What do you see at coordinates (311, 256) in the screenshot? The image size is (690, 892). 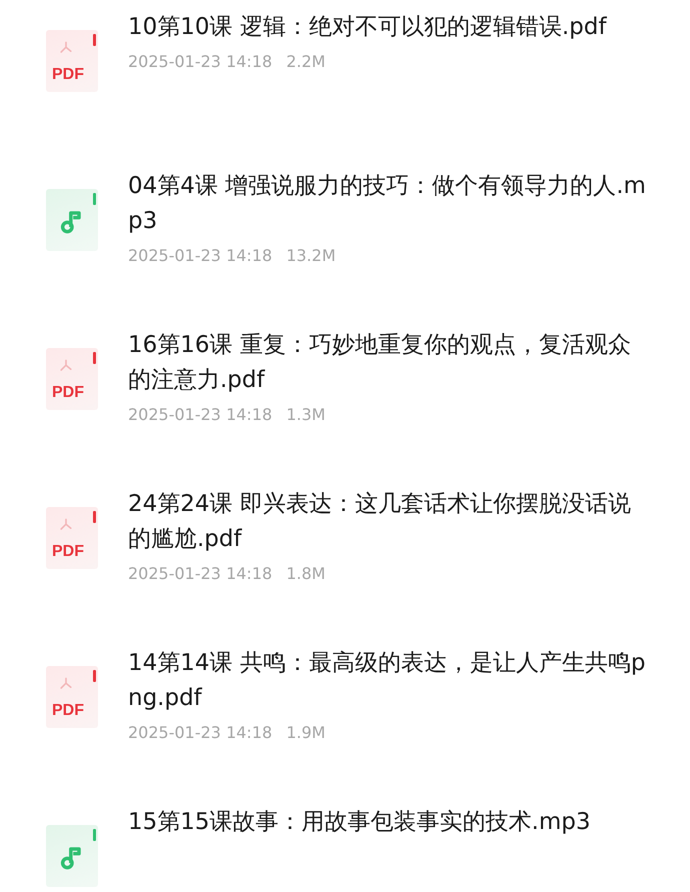 I see `file-size: 13.2M` at bounding box center [311, 256].